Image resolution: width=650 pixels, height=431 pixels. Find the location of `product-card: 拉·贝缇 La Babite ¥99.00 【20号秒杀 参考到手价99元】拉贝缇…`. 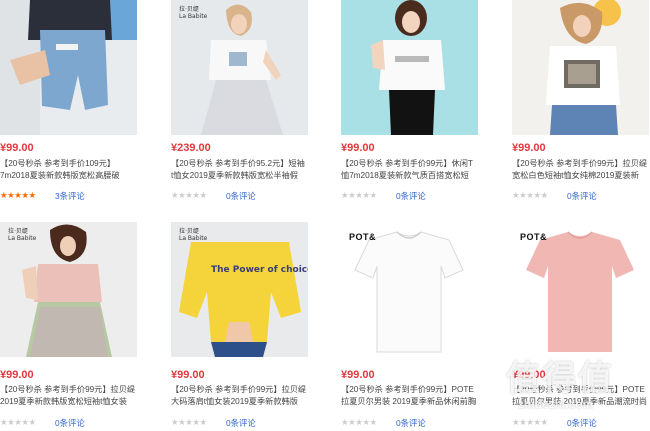

product-card: 拉·贝缇 La Babite ¥99.00 【20号秒杀 参考到手价99元】拉贝缇… is located at coordinates (68, 326).